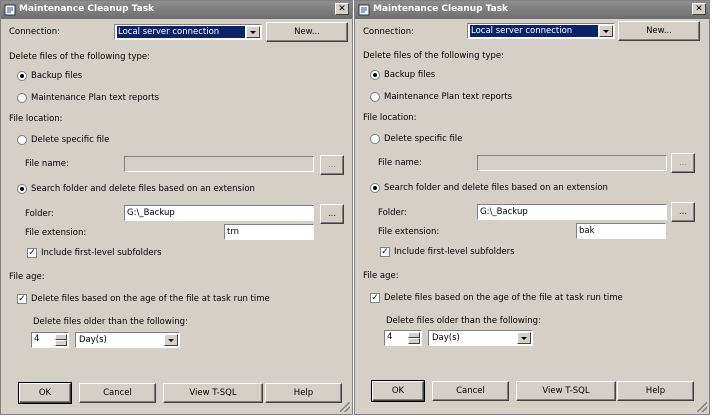 This screenshot has width=712, height=417. What do you see at coordinates (621, 231) in the screenshot?
I see `extension-input: bak` at bounding box center [621, 231].